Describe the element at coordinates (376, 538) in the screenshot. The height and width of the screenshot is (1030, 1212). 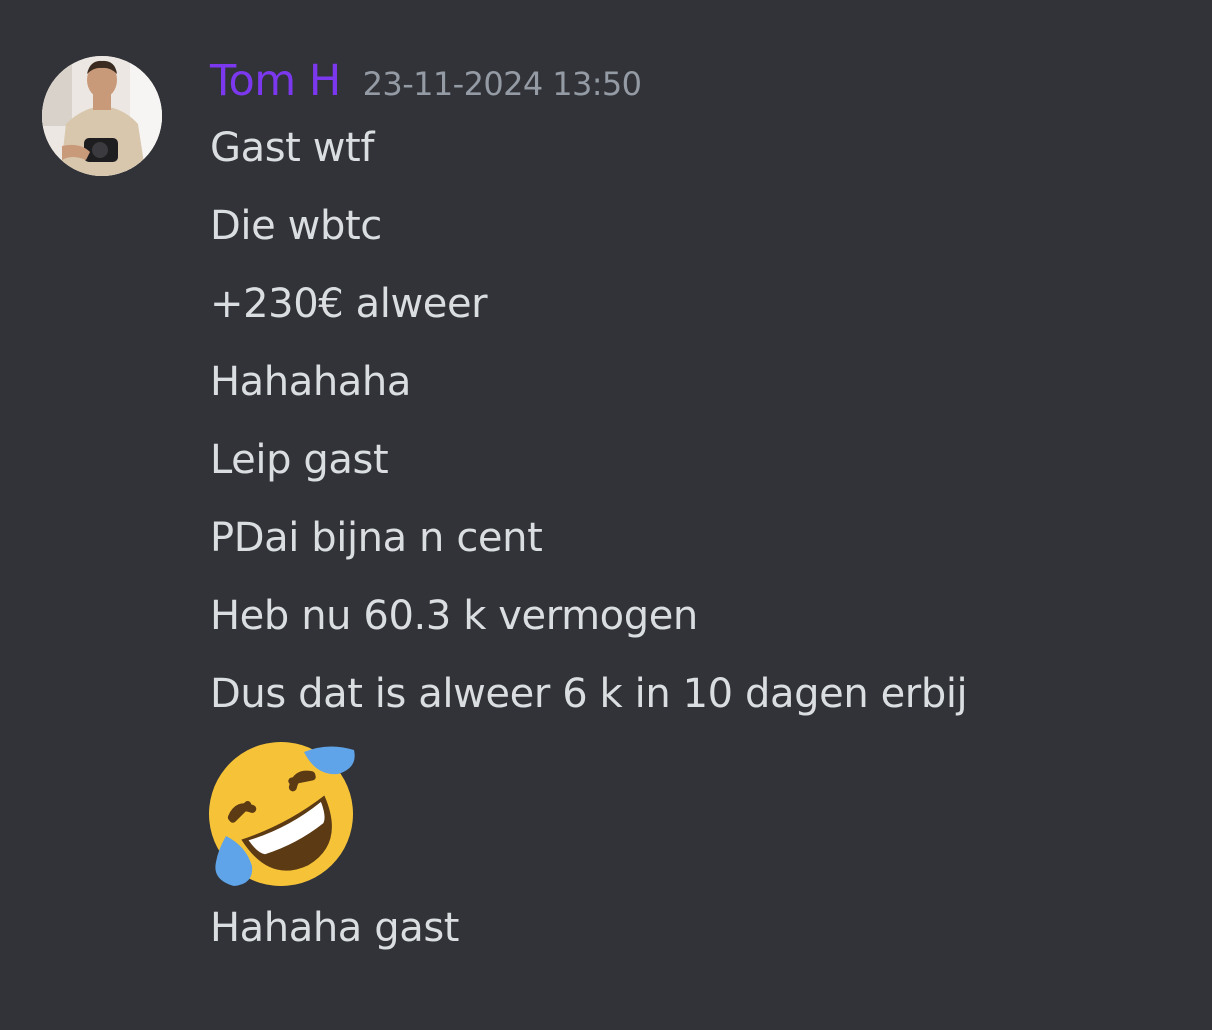
I see `message-line: PDai bijna n cent` at that location.